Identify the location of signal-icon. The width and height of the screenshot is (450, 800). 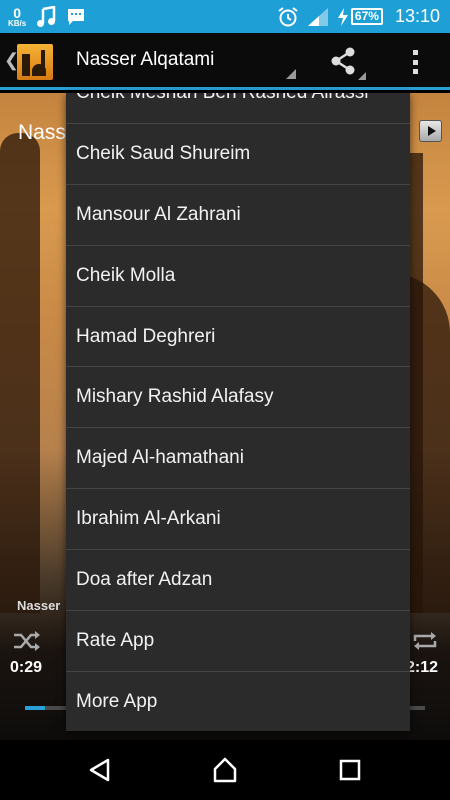
(317, 16).